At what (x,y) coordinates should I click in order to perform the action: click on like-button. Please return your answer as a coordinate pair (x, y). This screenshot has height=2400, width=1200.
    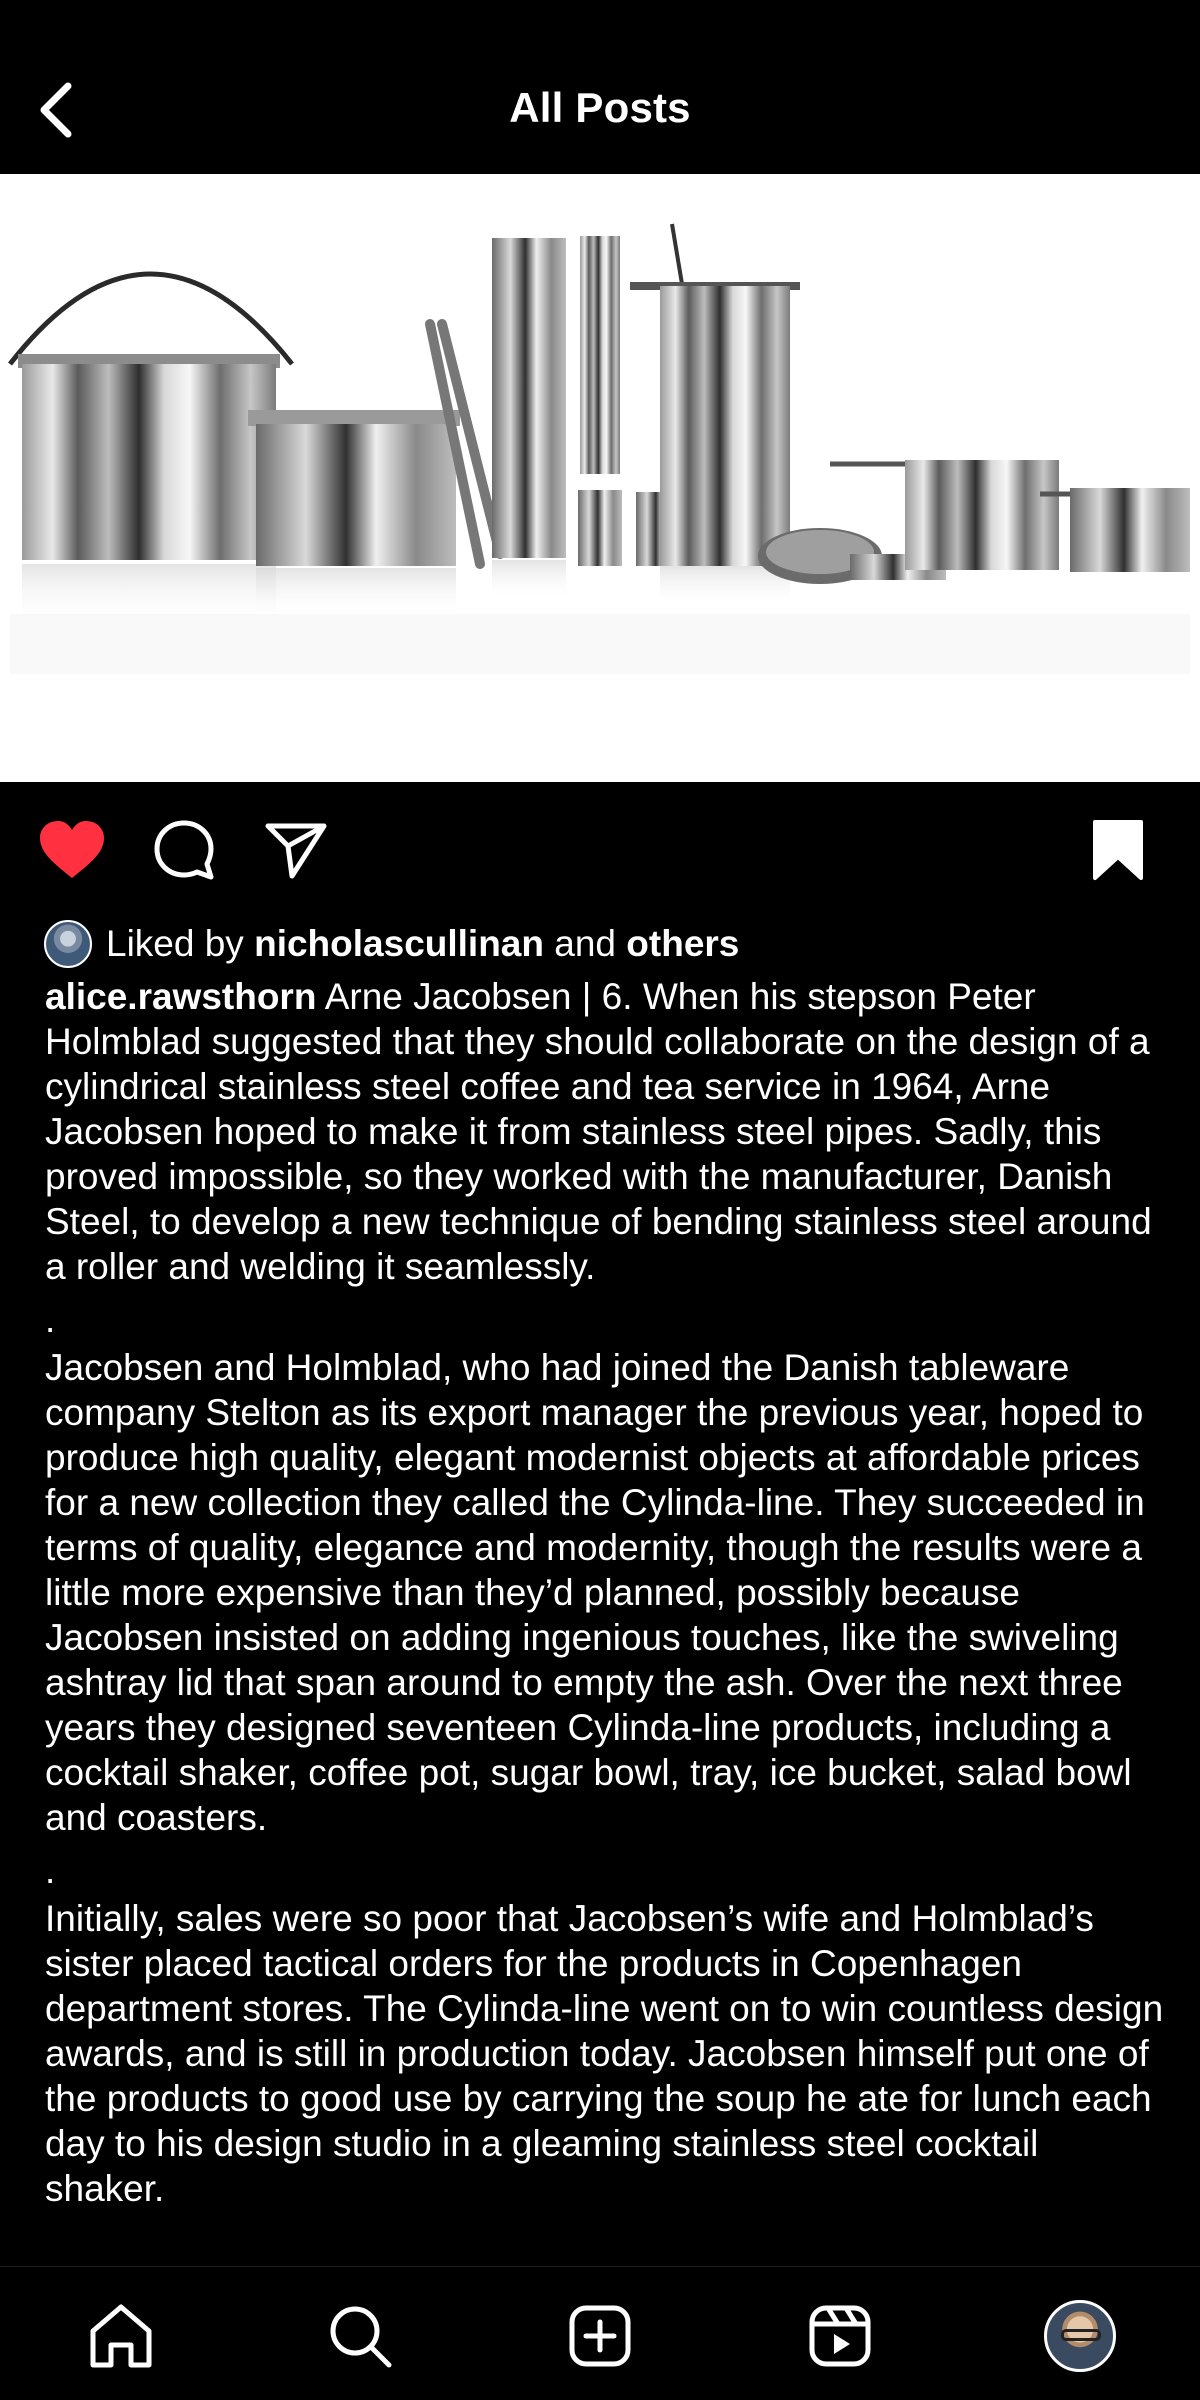
    Looking at the image, I should click on (72, 850).